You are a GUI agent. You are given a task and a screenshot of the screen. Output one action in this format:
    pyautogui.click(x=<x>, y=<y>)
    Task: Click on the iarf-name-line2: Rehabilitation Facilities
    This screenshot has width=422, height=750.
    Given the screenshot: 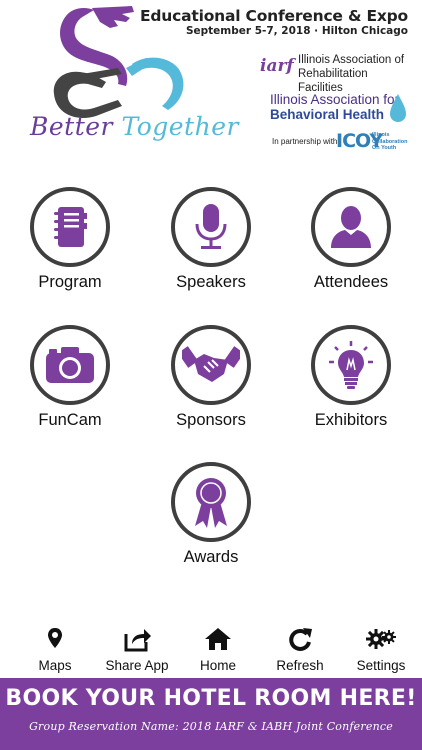 What is the action you would take?
    pyautogui.click(x=333, y=81)
    